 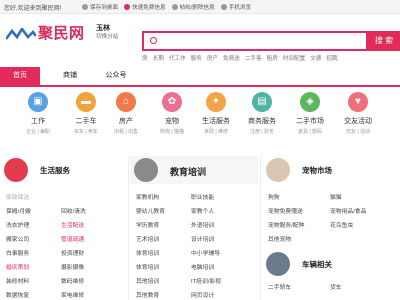 I want to click on panel-link: 设计培训, so click(x=218, y=238).